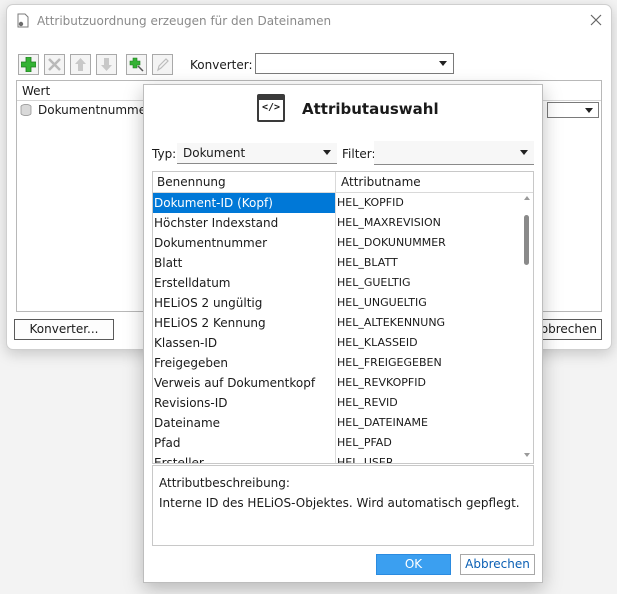  I want to click on code-glyph: </>, so click(271, 107).